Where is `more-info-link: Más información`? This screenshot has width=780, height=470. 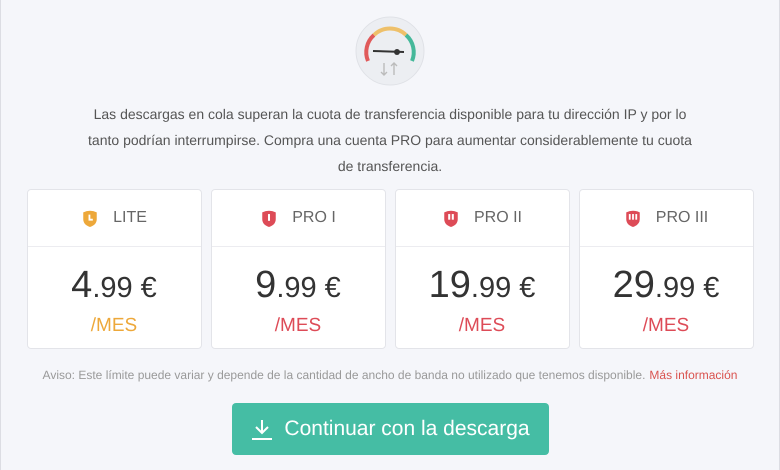 more-info-link: Más información is located at coordinates (693, 375).